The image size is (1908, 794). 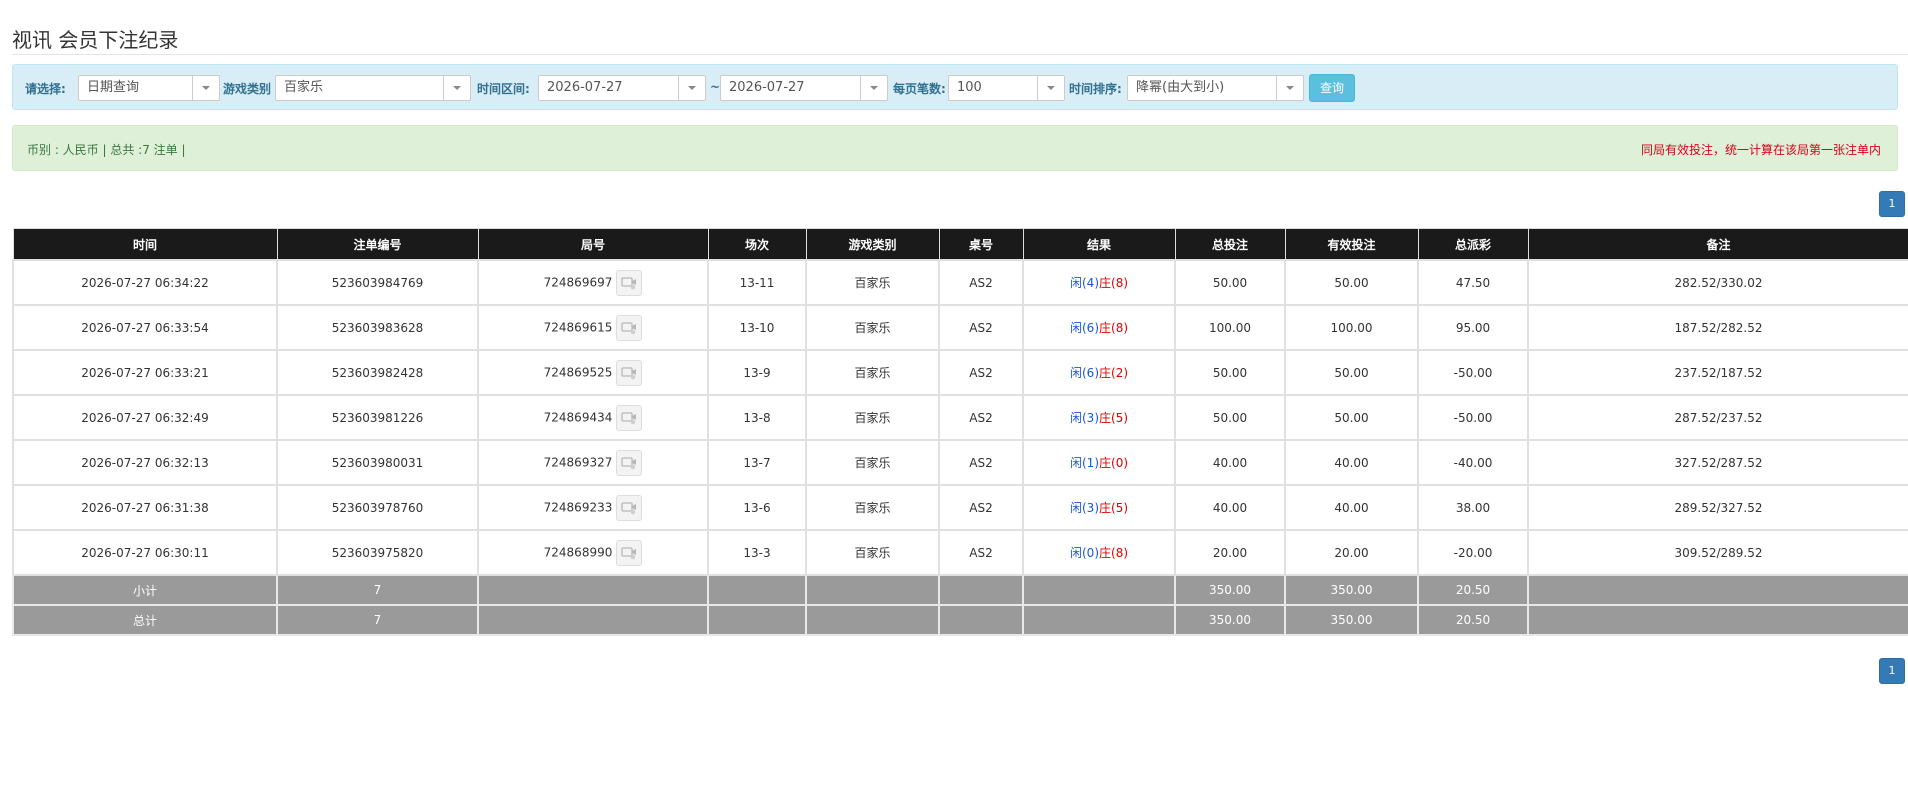 What do you see at coordinates (804, 88) in the screenshot?
I see `date-to-select: 2026-07-27` at bounding box center [804, 88].